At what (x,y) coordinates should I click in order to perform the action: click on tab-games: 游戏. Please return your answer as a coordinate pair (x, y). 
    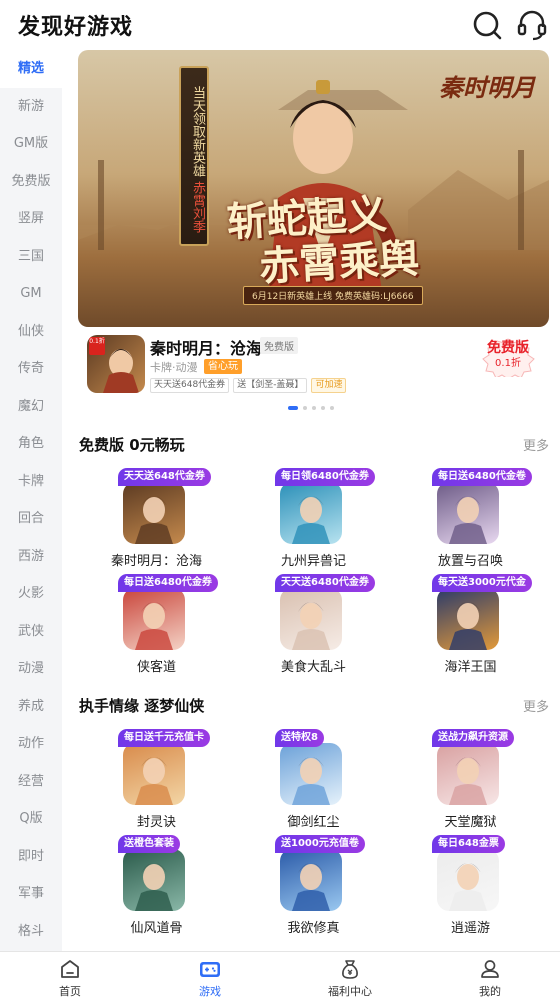
    Looking at the image, I should click on (210, 975).